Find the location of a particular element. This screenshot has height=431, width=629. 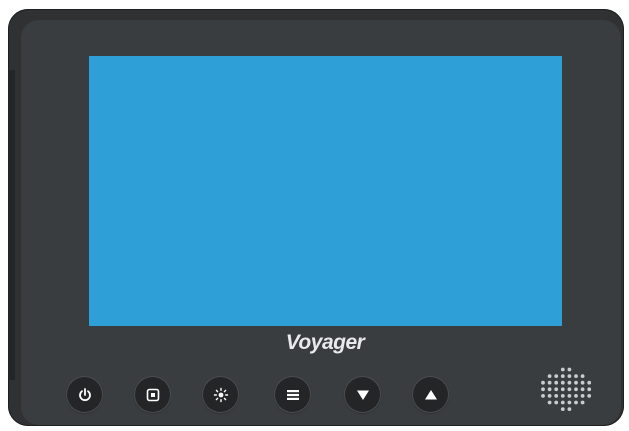

sun-icon is located at coordinates (220, 394).